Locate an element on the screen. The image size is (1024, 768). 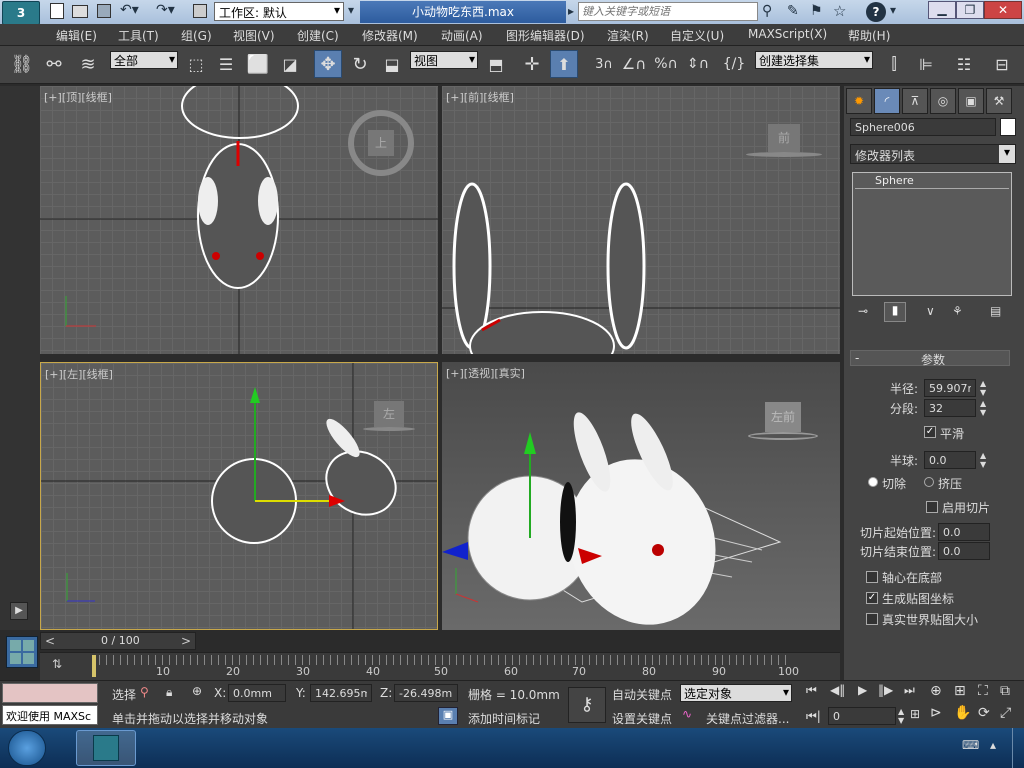
go-to-end-icon: ⏭ is located at coordinates (909, 690).